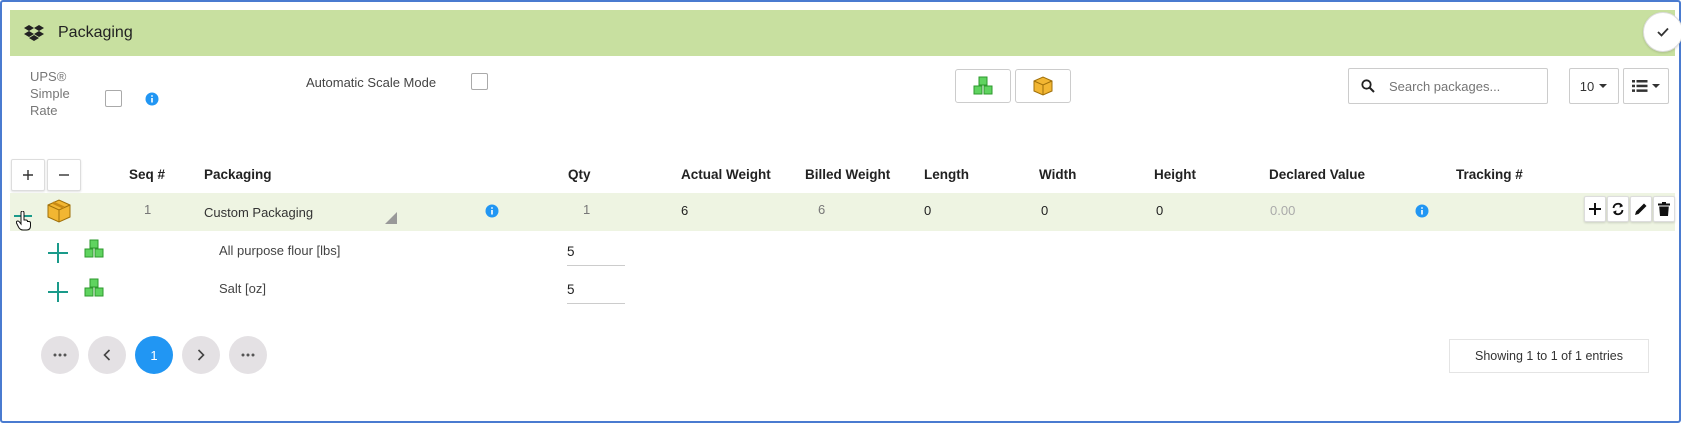 The image size is (1681, 423). I want to click on panel-title: Packaging, so click(95, 32).